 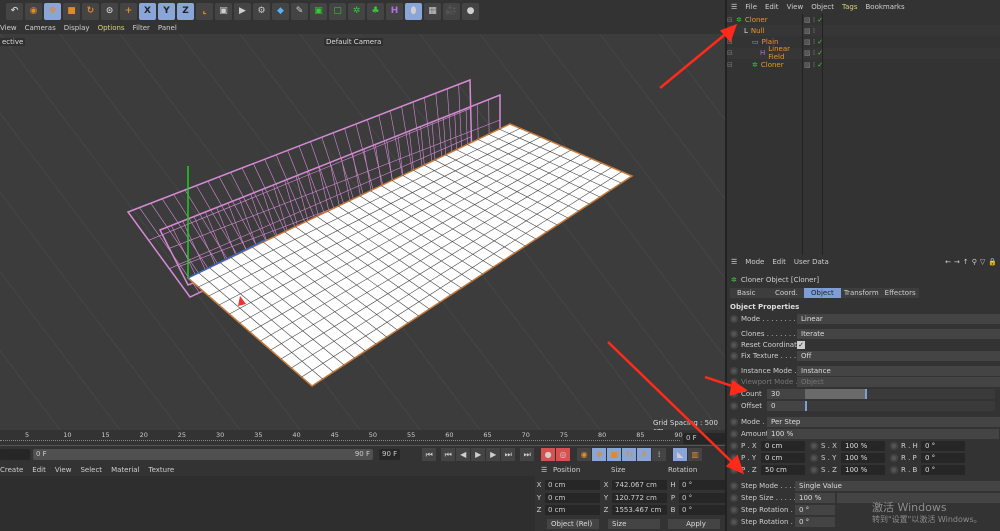 I want to click on tab-transform: Transform, so click(x=861, y=292).